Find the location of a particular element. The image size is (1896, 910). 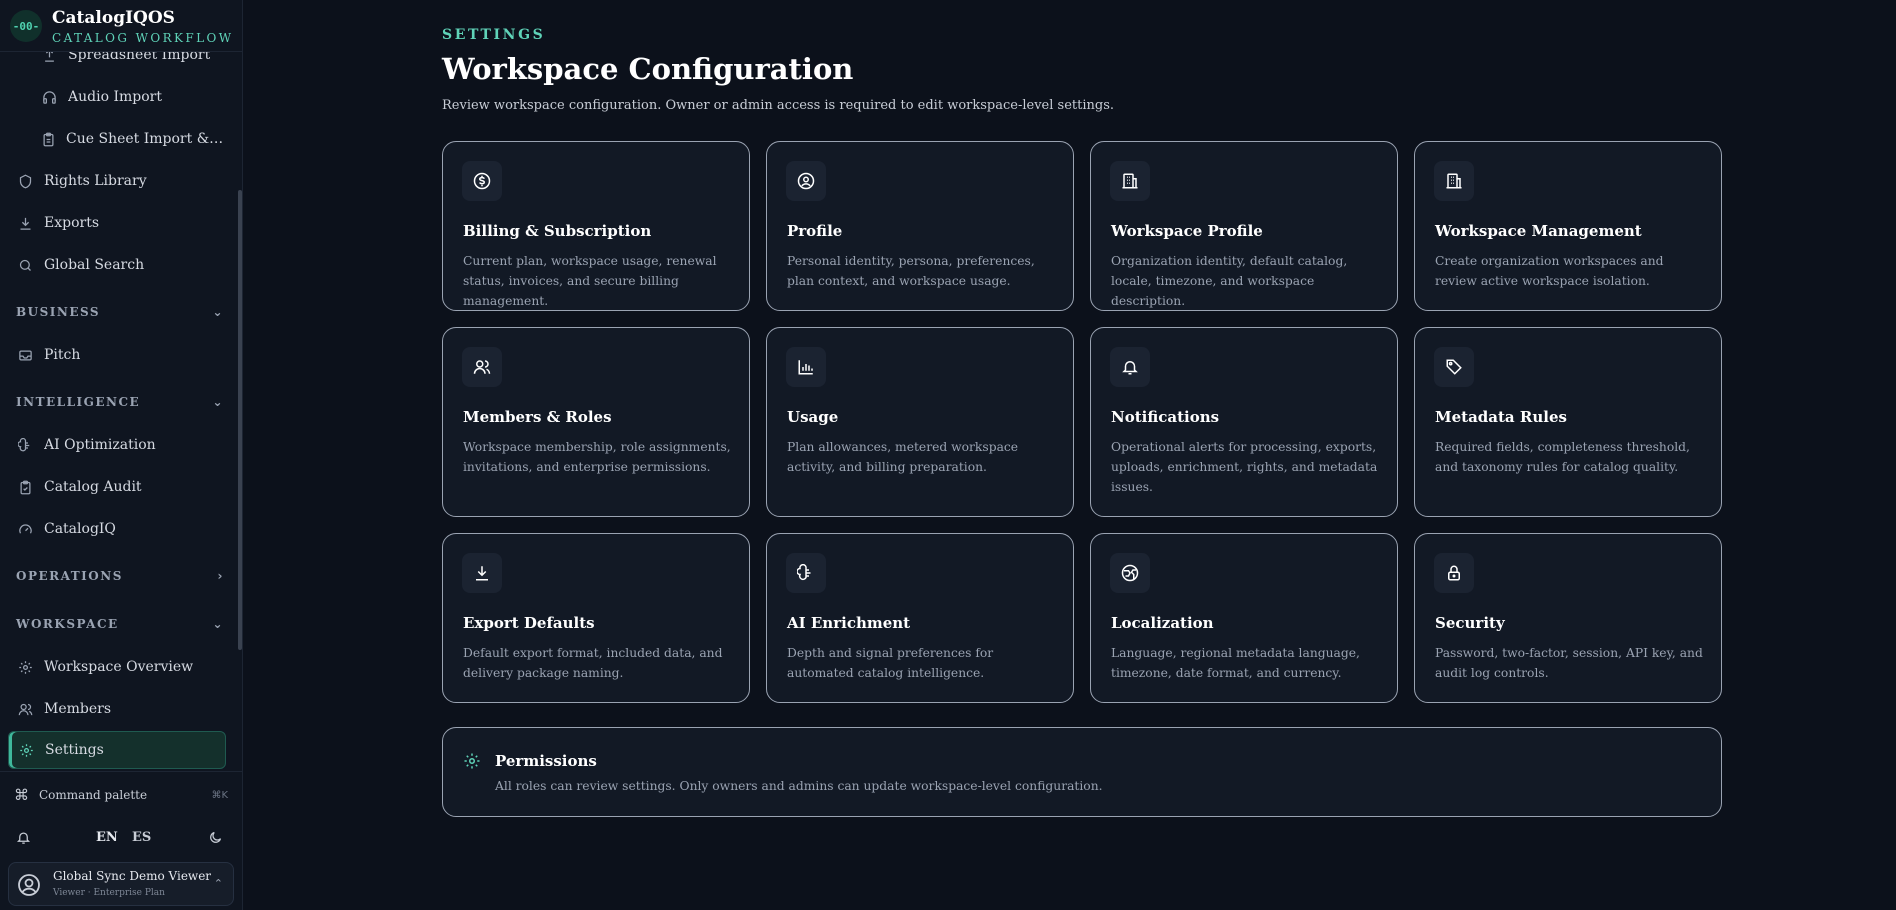

sidebar-item-exports: Exports is located at coordinates (117, 223).